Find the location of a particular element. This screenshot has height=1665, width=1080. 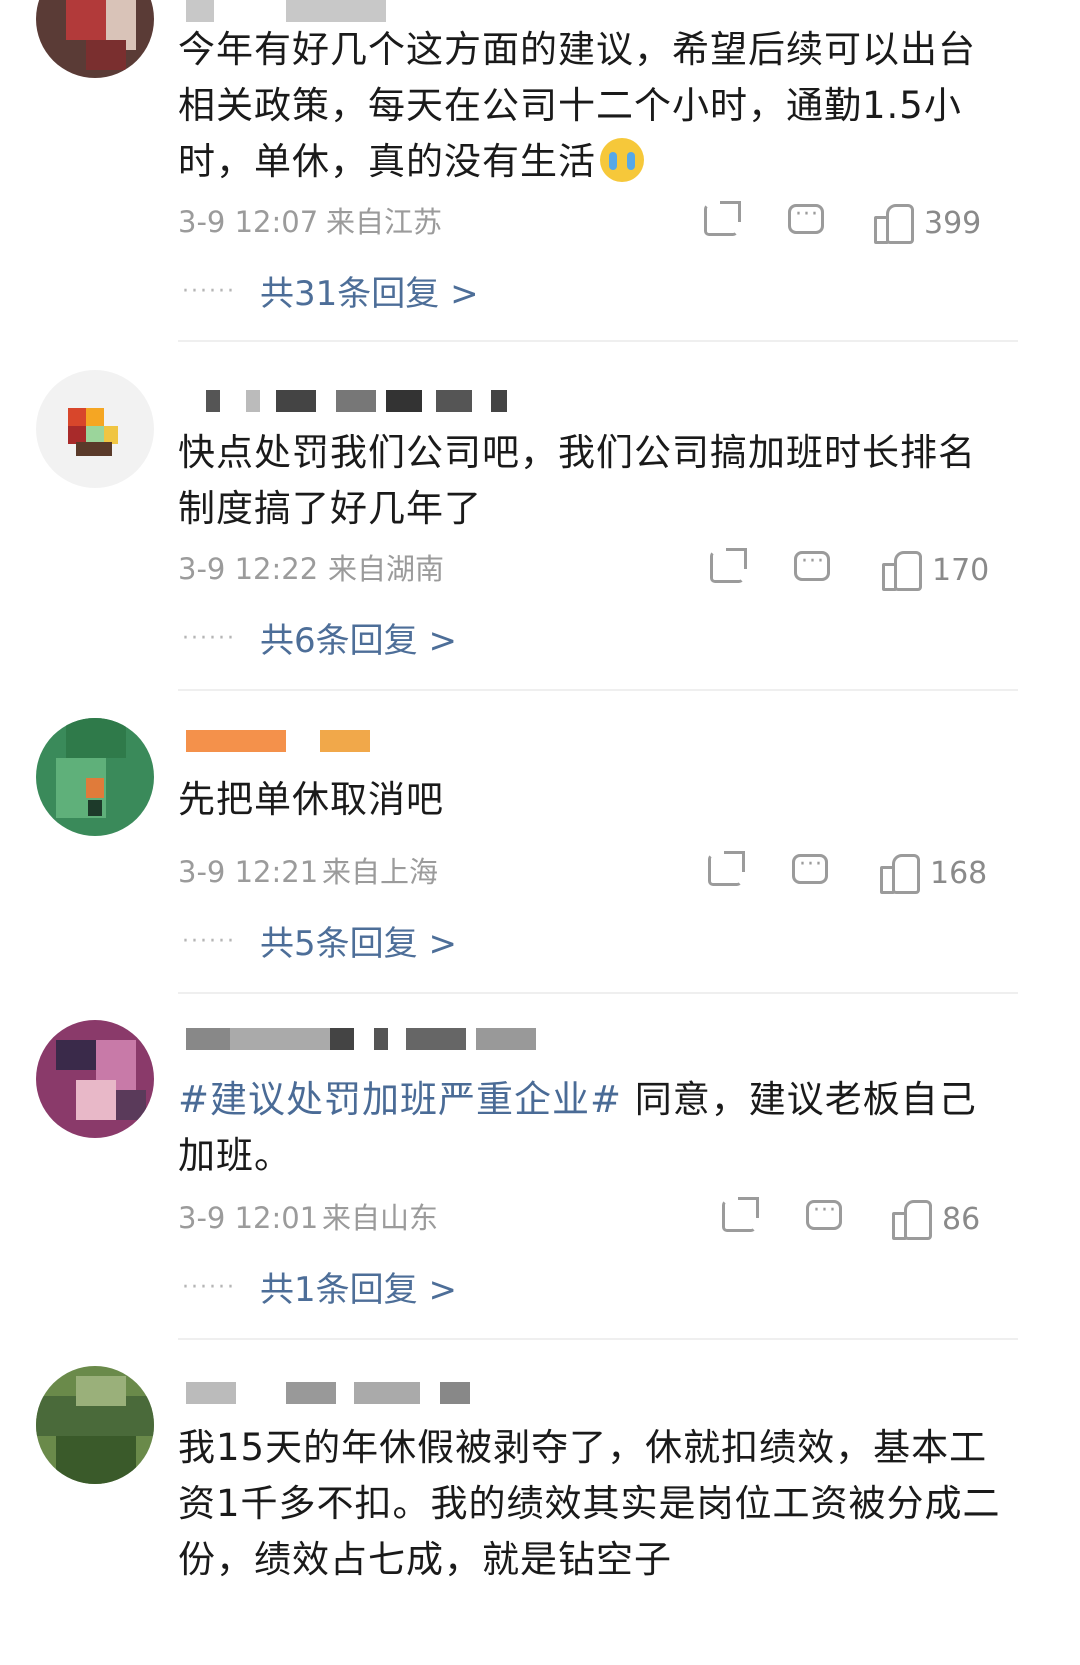

timestamp: 3-9 12:22 is located at coordinates (248, 569).